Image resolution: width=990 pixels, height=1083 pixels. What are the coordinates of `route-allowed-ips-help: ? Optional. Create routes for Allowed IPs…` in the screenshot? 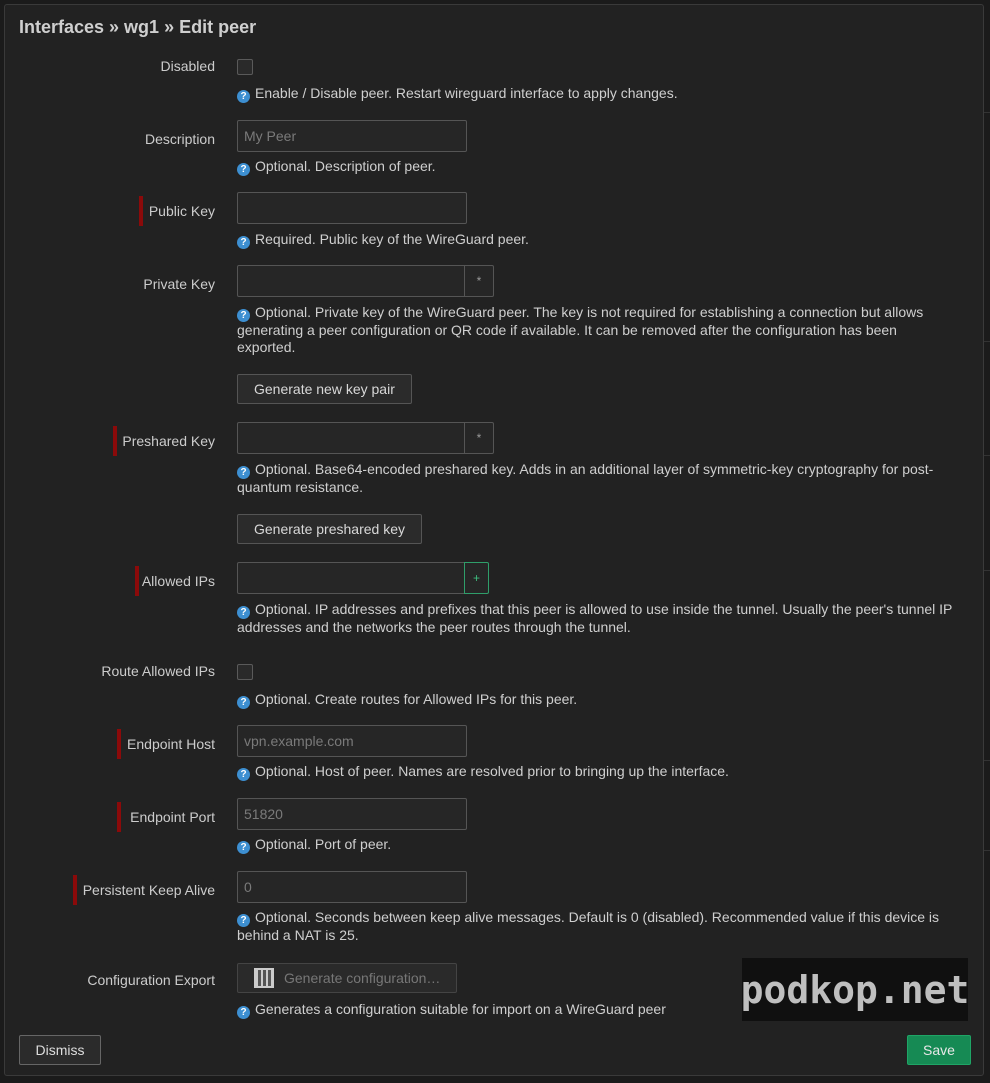 It's located at (597, 700).